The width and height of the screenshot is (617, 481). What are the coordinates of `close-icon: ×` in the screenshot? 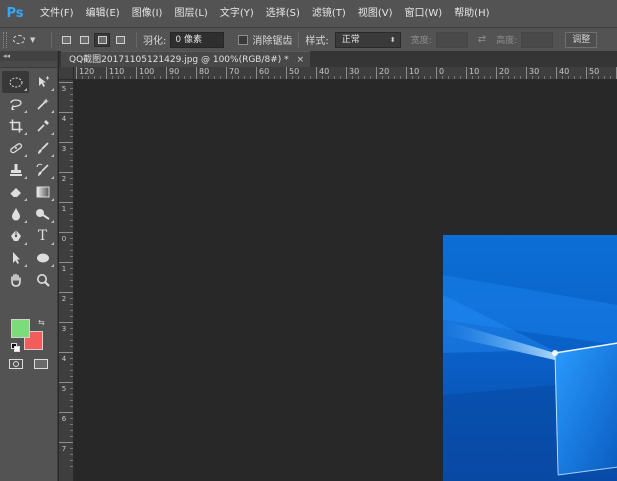 It's located at (301, 60).